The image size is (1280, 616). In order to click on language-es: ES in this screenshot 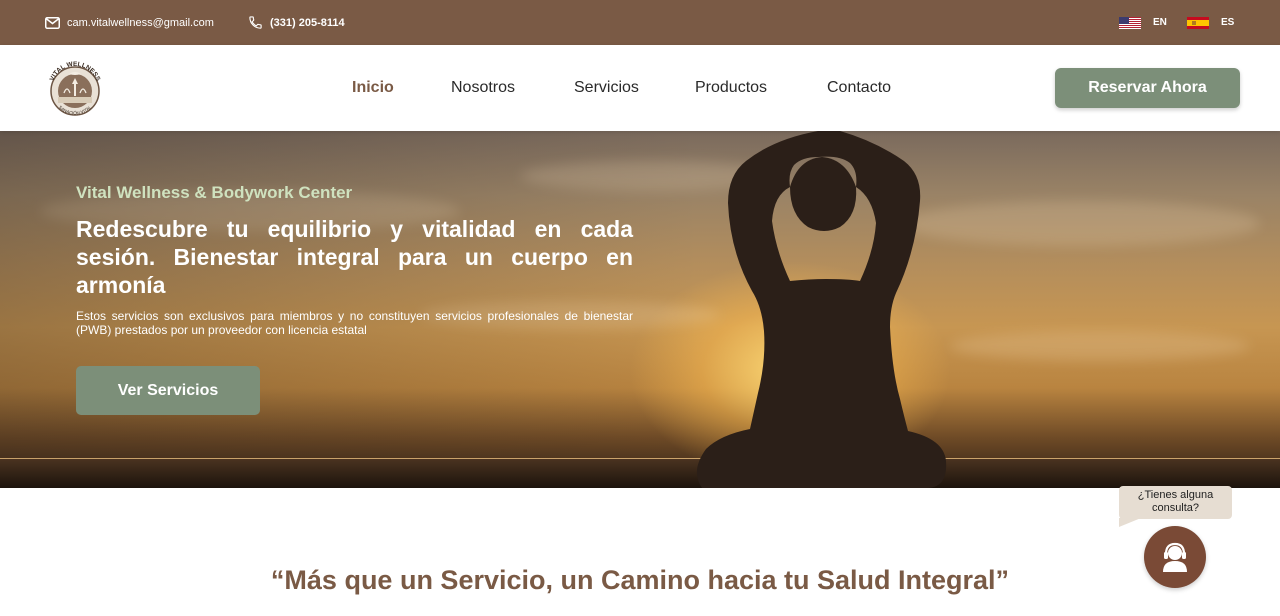, I will do `click(1210, 22)`.